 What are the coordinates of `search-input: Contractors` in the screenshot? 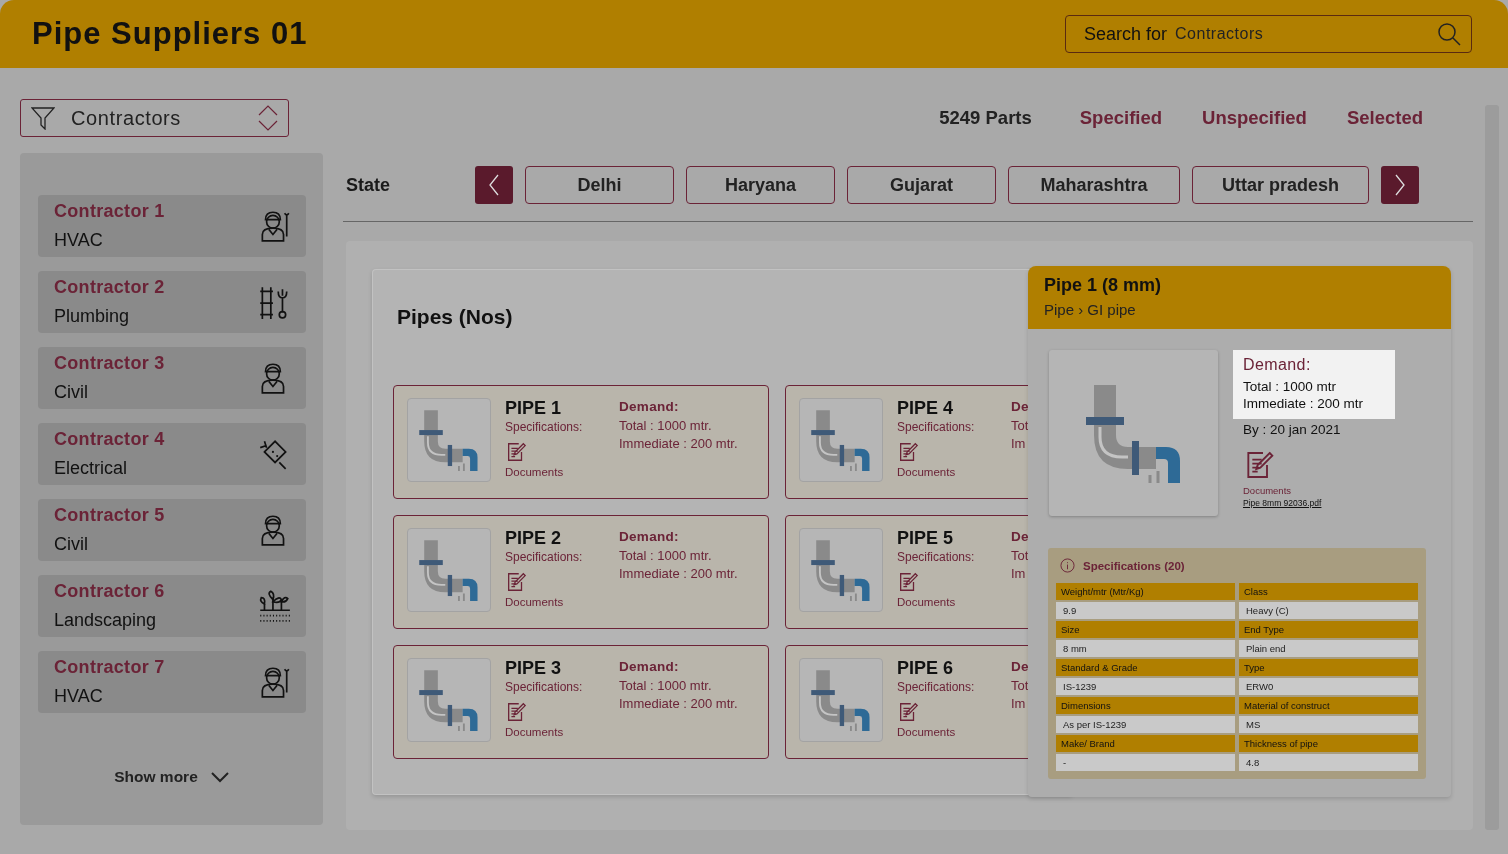 It's located at (1302, 34).